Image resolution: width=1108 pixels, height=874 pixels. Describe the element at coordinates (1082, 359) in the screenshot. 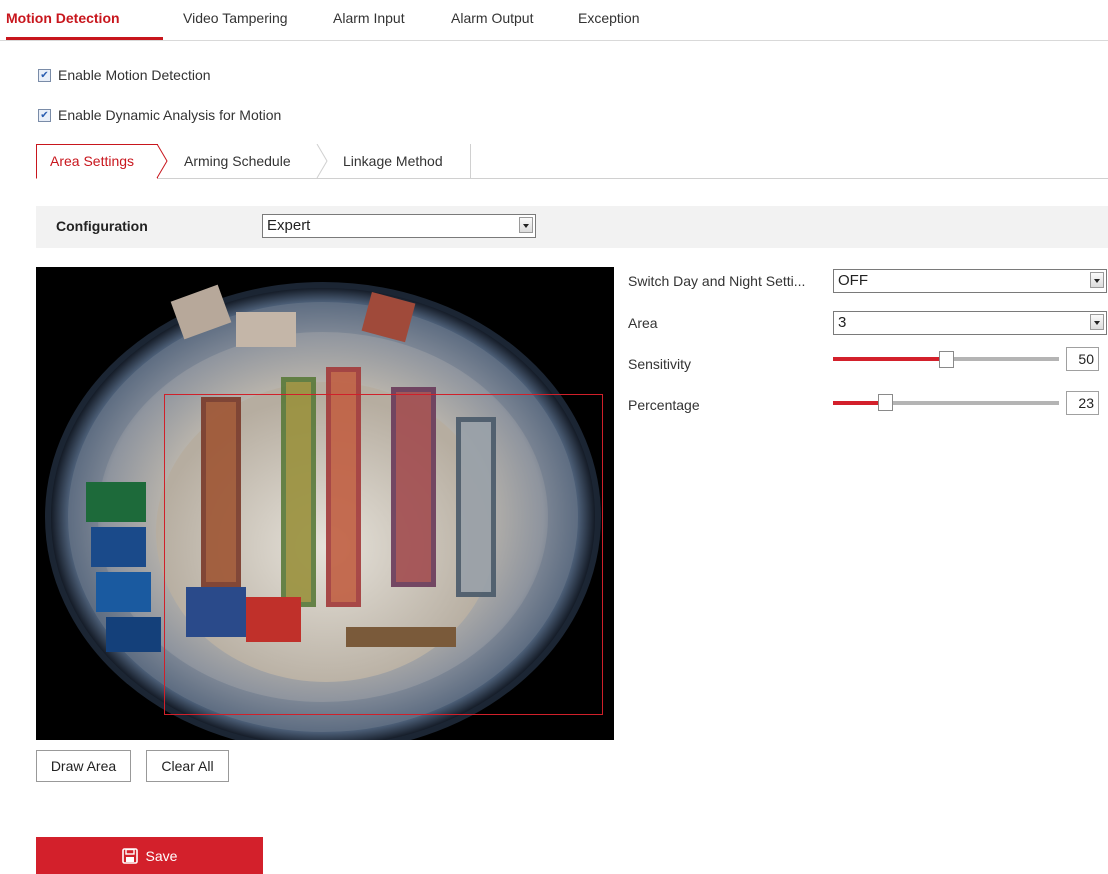

I see `sensitivity-value: 50` at that location.